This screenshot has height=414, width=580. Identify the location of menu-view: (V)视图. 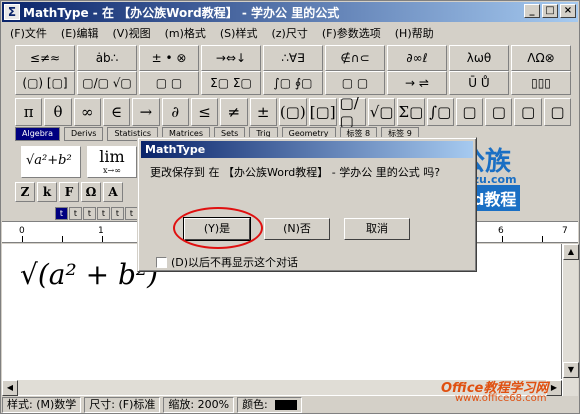
(131, 33).